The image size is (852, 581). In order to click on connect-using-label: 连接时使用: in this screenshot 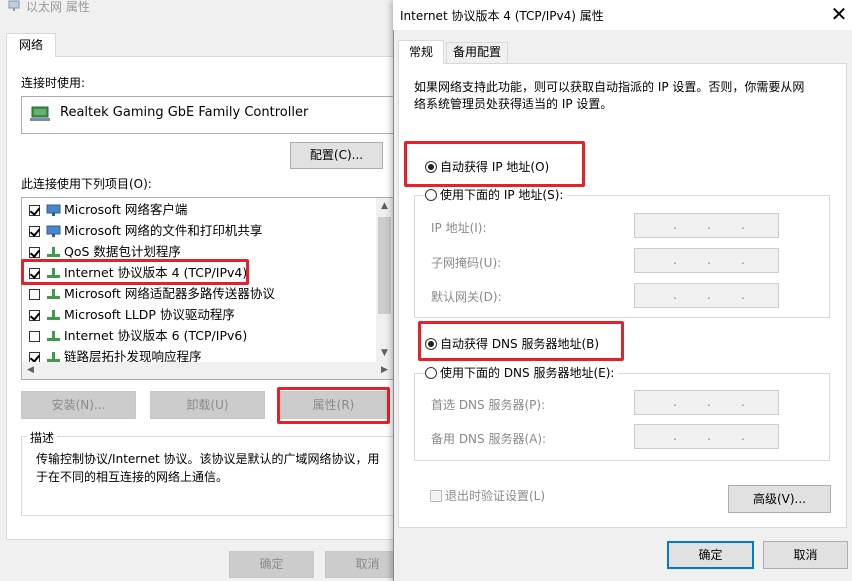, I will do `click(53, 83)`.